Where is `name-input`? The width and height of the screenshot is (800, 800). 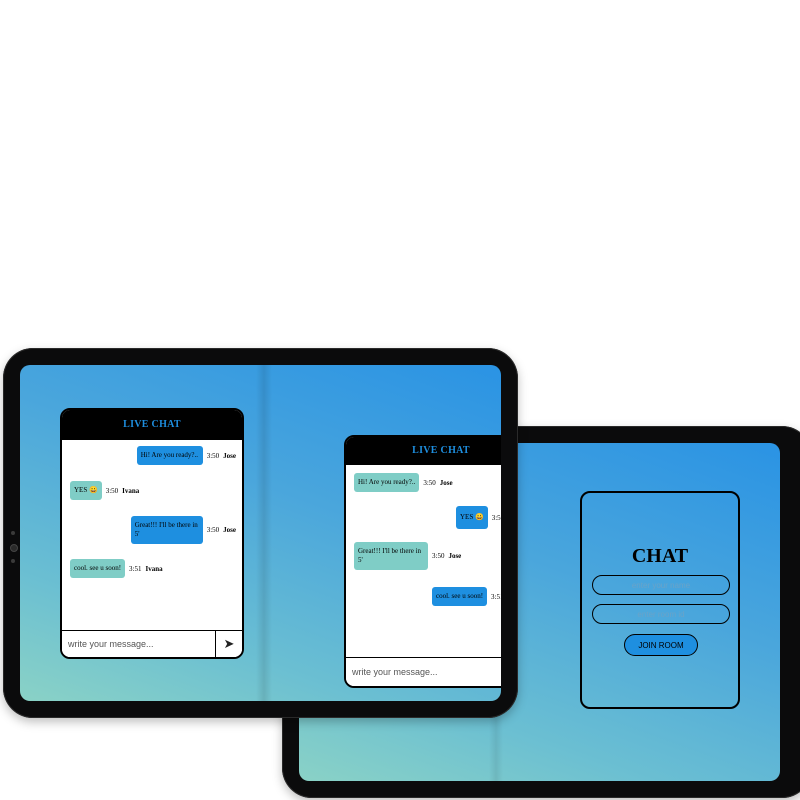
name-input is located at coordinates (661, 585).